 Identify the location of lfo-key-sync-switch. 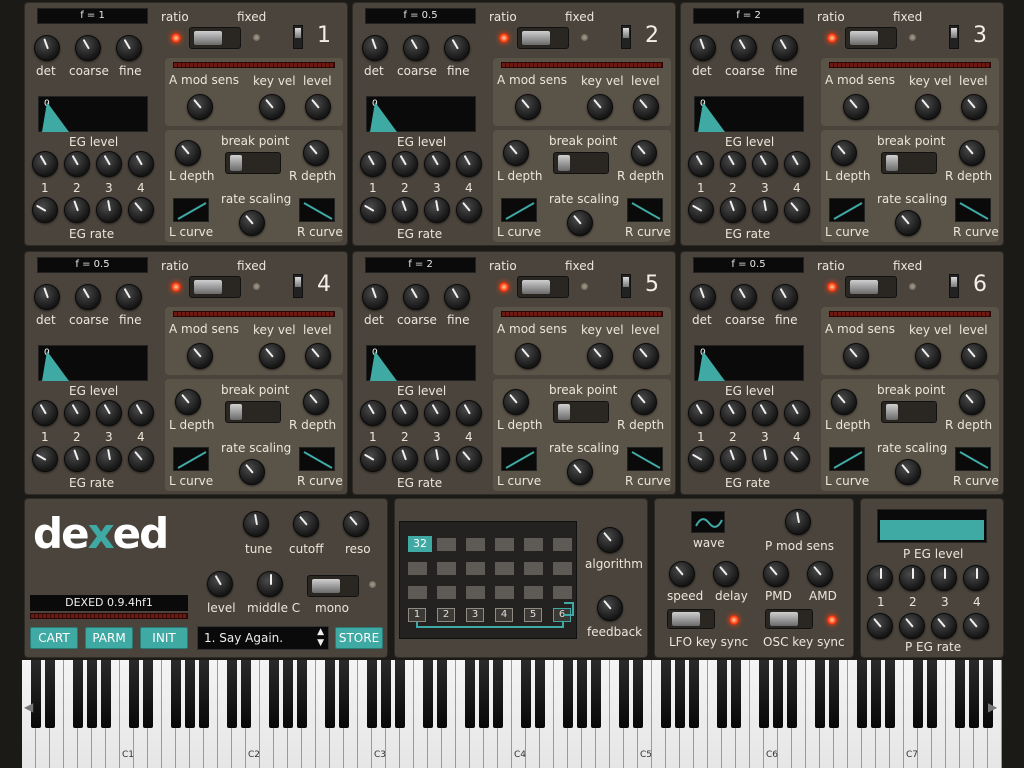
(691, 619).